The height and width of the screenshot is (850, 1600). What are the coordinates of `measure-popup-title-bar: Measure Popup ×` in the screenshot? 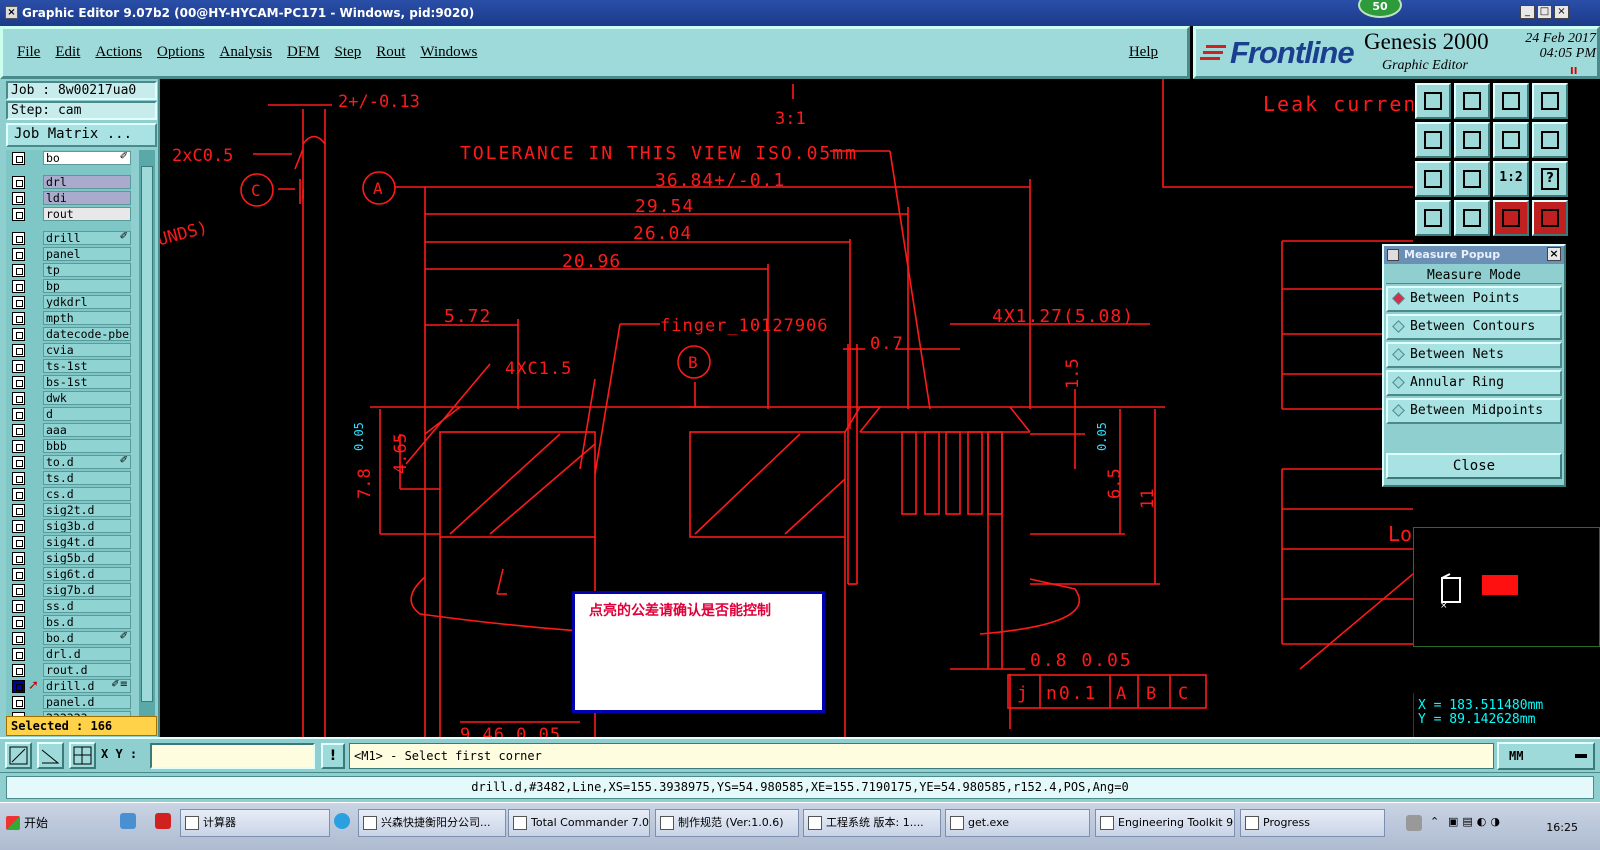 It's located at (1474, 255).